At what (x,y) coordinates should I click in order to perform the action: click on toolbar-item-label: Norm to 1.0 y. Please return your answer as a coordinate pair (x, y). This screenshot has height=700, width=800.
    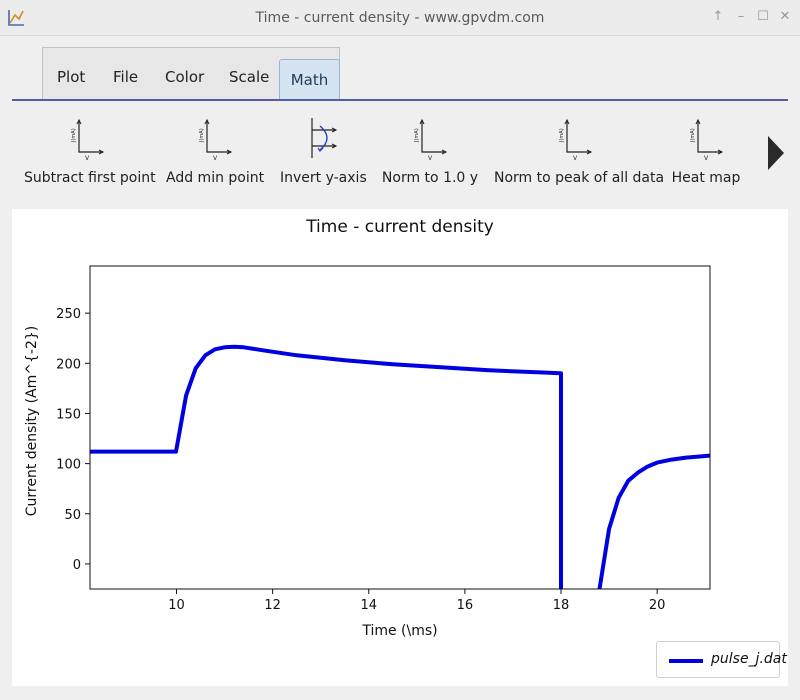
    Looking at the image, I should click on (430, 178).